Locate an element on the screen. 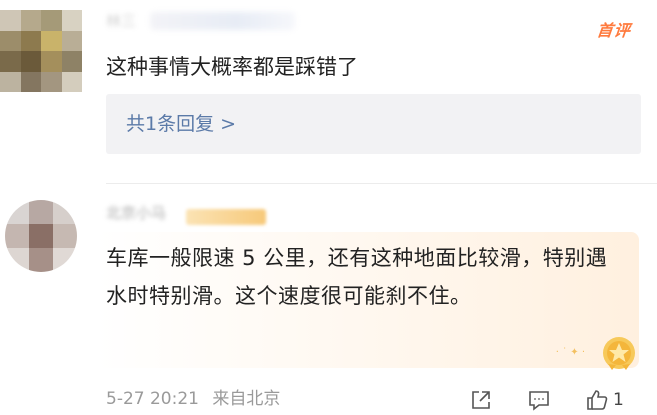  comment-icon is located at coordinates (539, 401).